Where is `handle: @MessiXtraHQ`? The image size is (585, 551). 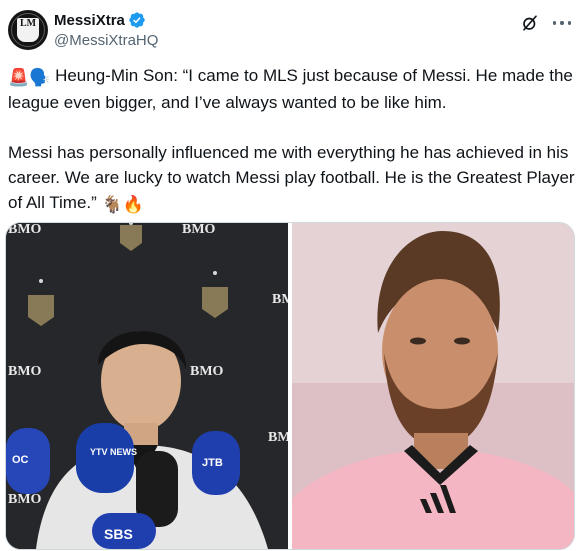
handle: @MessiXtraHQ is located at coordinates (106, 40).